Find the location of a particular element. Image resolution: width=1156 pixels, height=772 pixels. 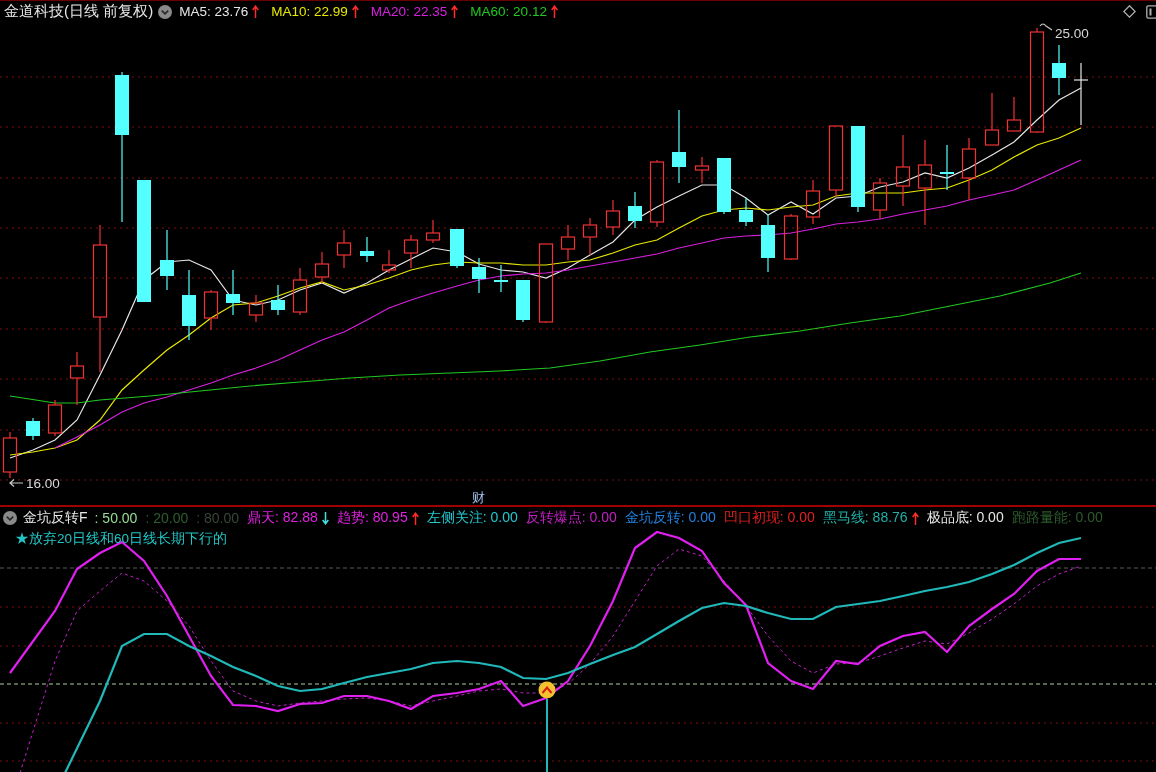

indicator-value: 反转爆点: 0.00 is located at coordinates (571, 518).